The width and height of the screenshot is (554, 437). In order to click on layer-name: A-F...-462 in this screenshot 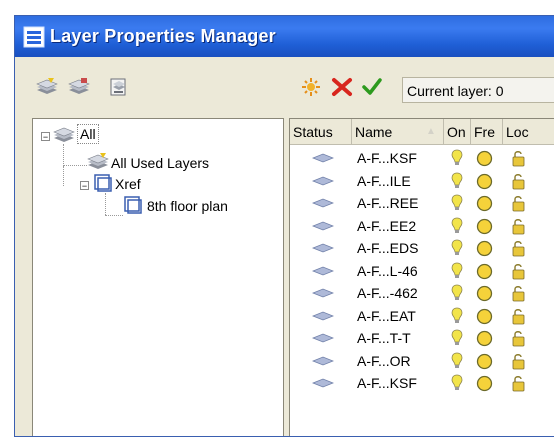, I will do `click(387, 293)`.